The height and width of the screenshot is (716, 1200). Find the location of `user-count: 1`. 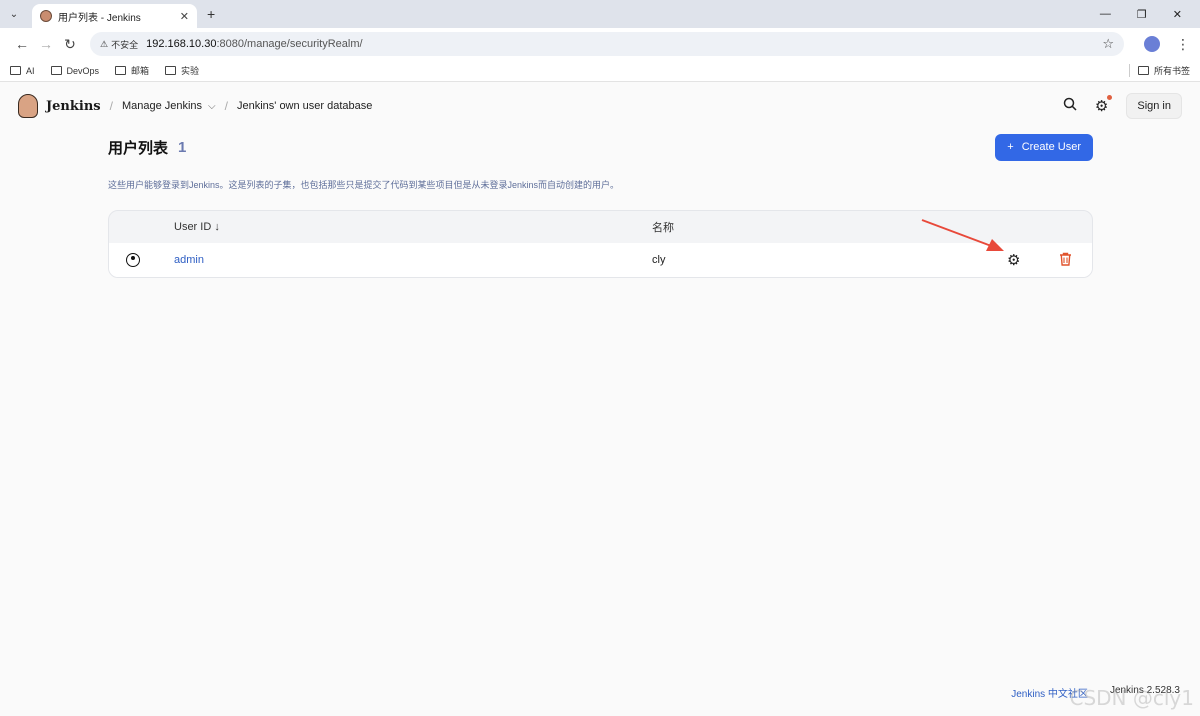

user-count: 1 is located at coordinates (182, 147).